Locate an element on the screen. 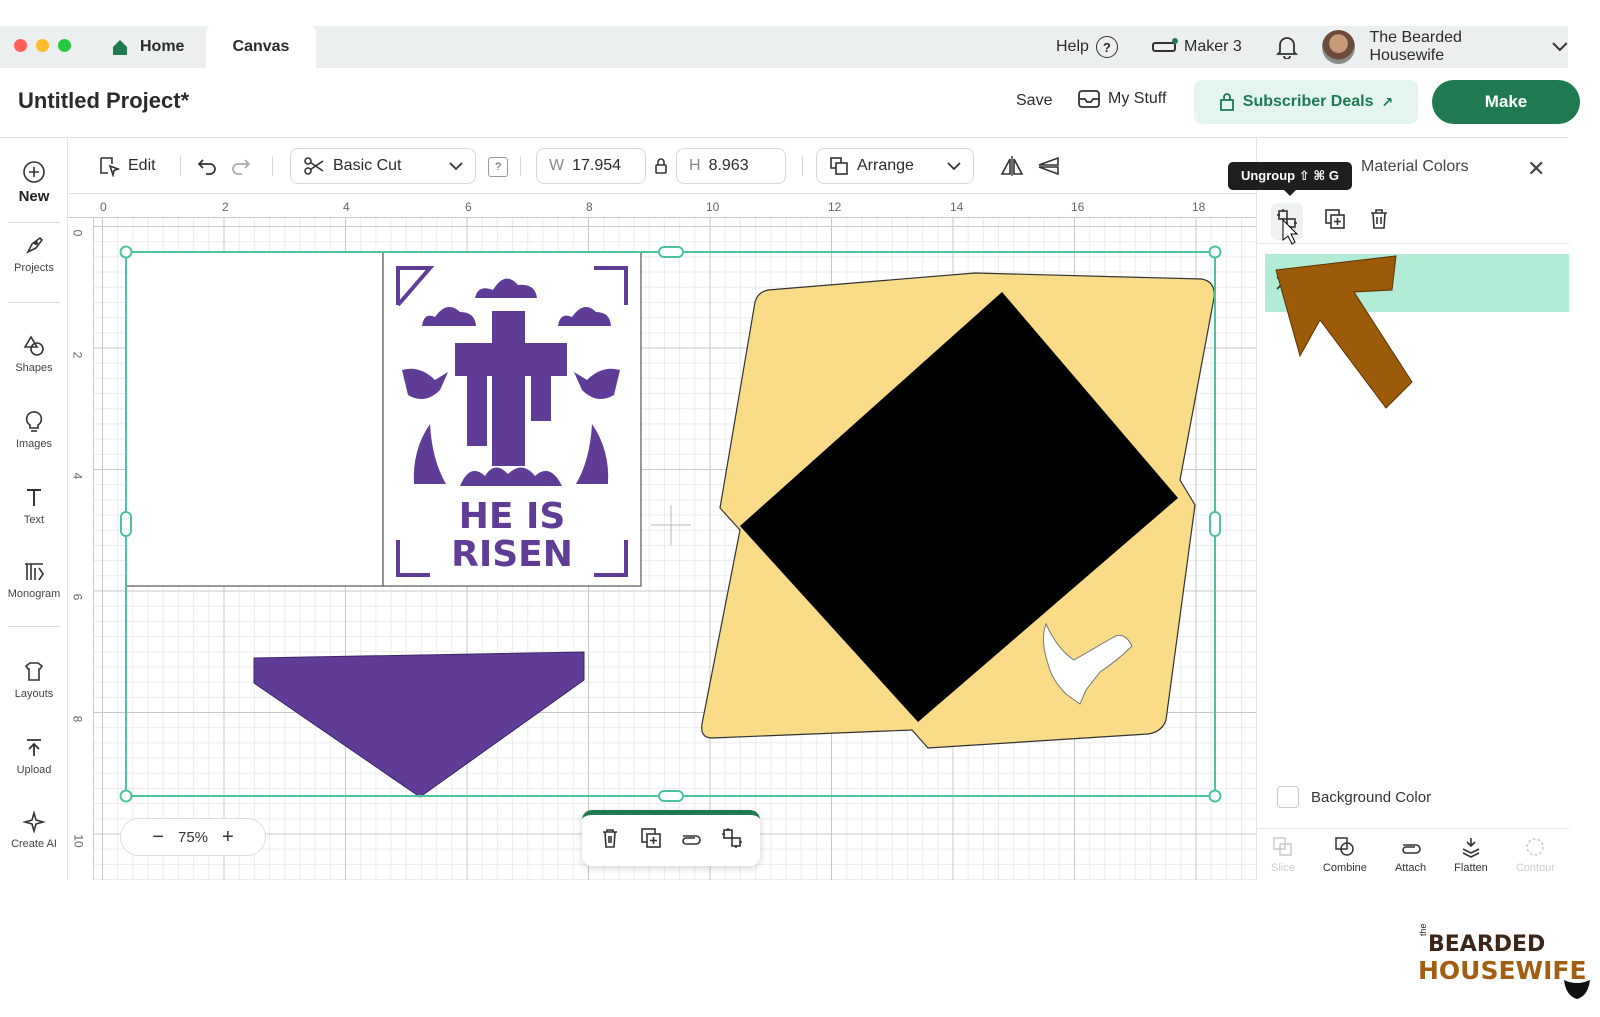 Image resolution: width=1600 pixels, height=1017 pixels. sidebar-item-text: Text is located at coordinates (34, 506).